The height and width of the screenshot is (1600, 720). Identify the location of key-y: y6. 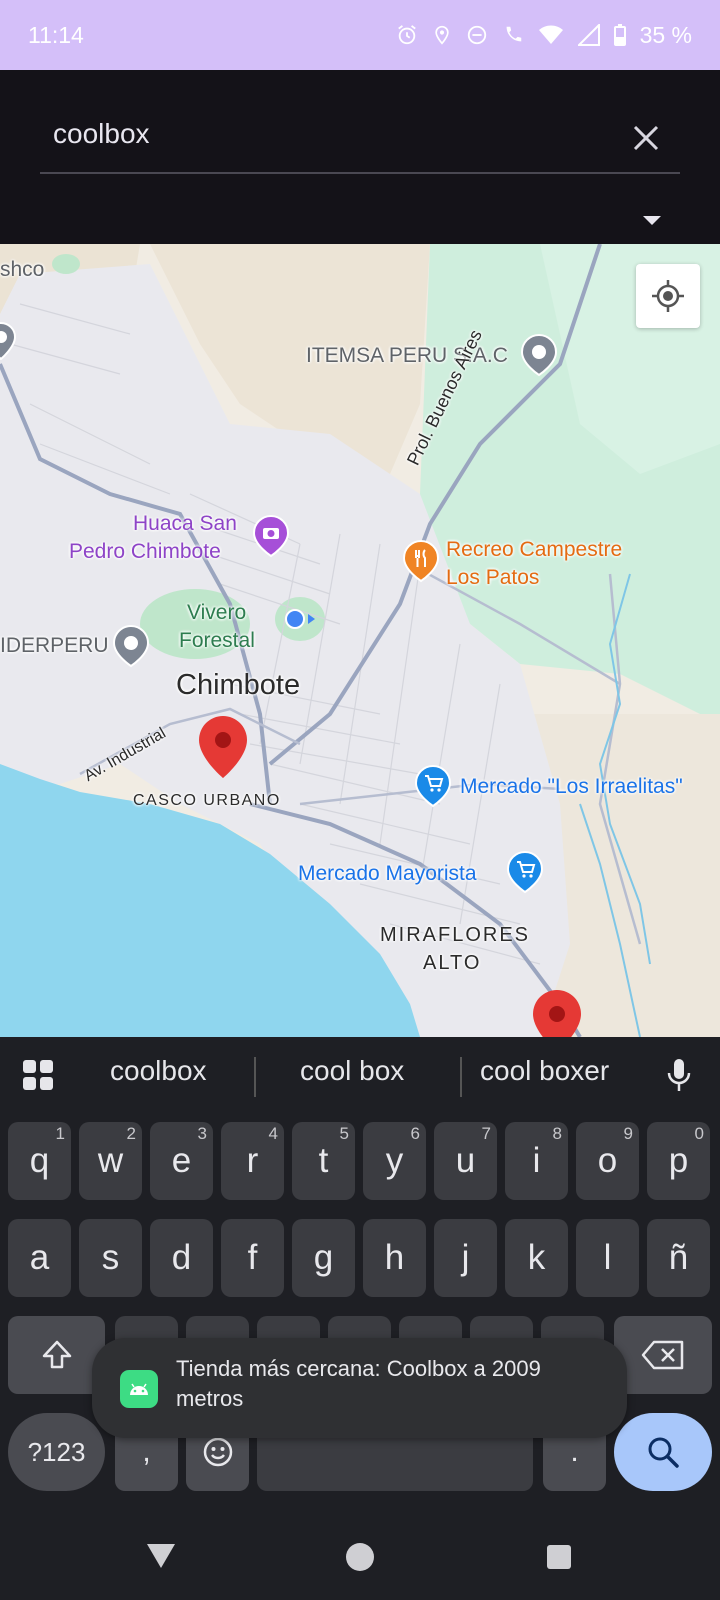
(394, 1161).